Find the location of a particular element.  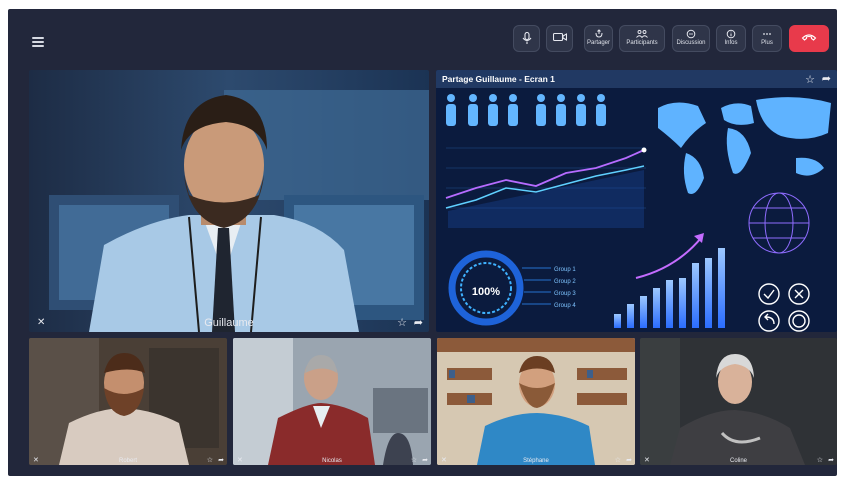

participant-name: Robert is located at coordinates (127, 461).